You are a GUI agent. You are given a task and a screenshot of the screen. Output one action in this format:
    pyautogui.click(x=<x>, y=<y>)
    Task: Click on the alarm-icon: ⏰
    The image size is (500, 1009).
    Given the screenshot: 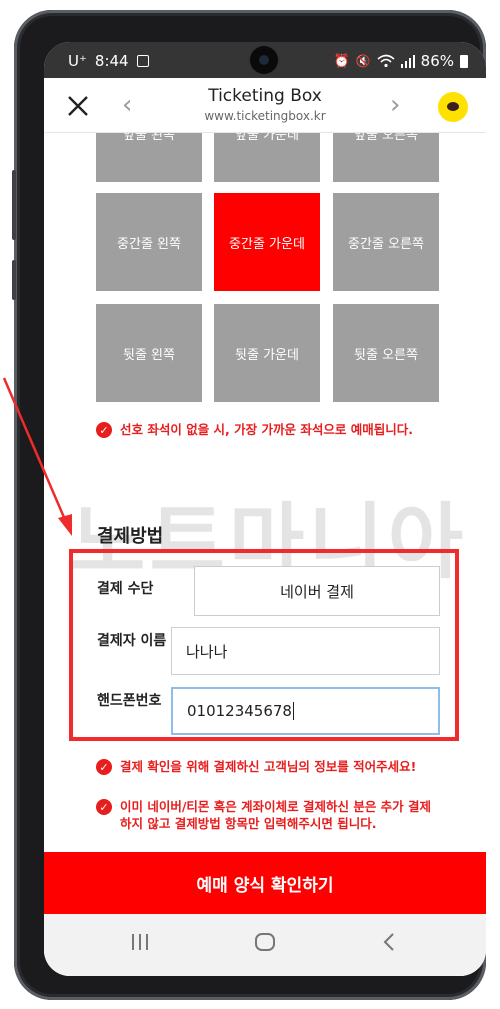 What is the action you would take?
    pyautogui.click(x=341, y=61)
    